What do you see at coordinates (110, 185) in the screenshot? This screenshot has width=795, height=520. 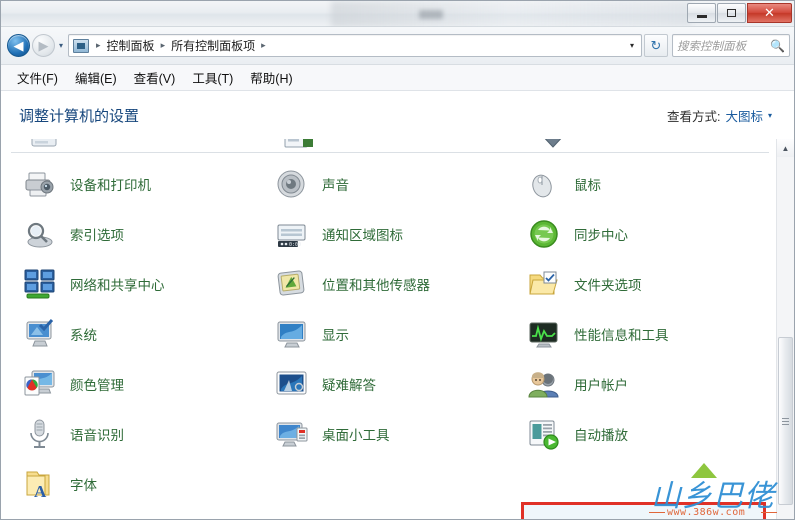 I see `item-label: 设备和打印机` at bounding box center [110, 185].